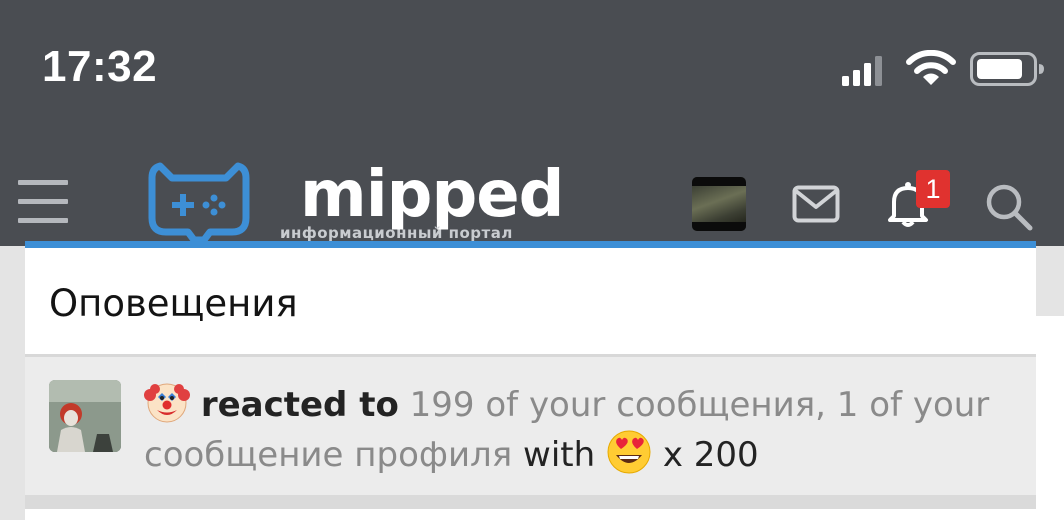 This screenshot has height=520, width=1064. Describe the element at coordinates (710, 455) in the screenshot. I see `notification-count: x 200` at that location.